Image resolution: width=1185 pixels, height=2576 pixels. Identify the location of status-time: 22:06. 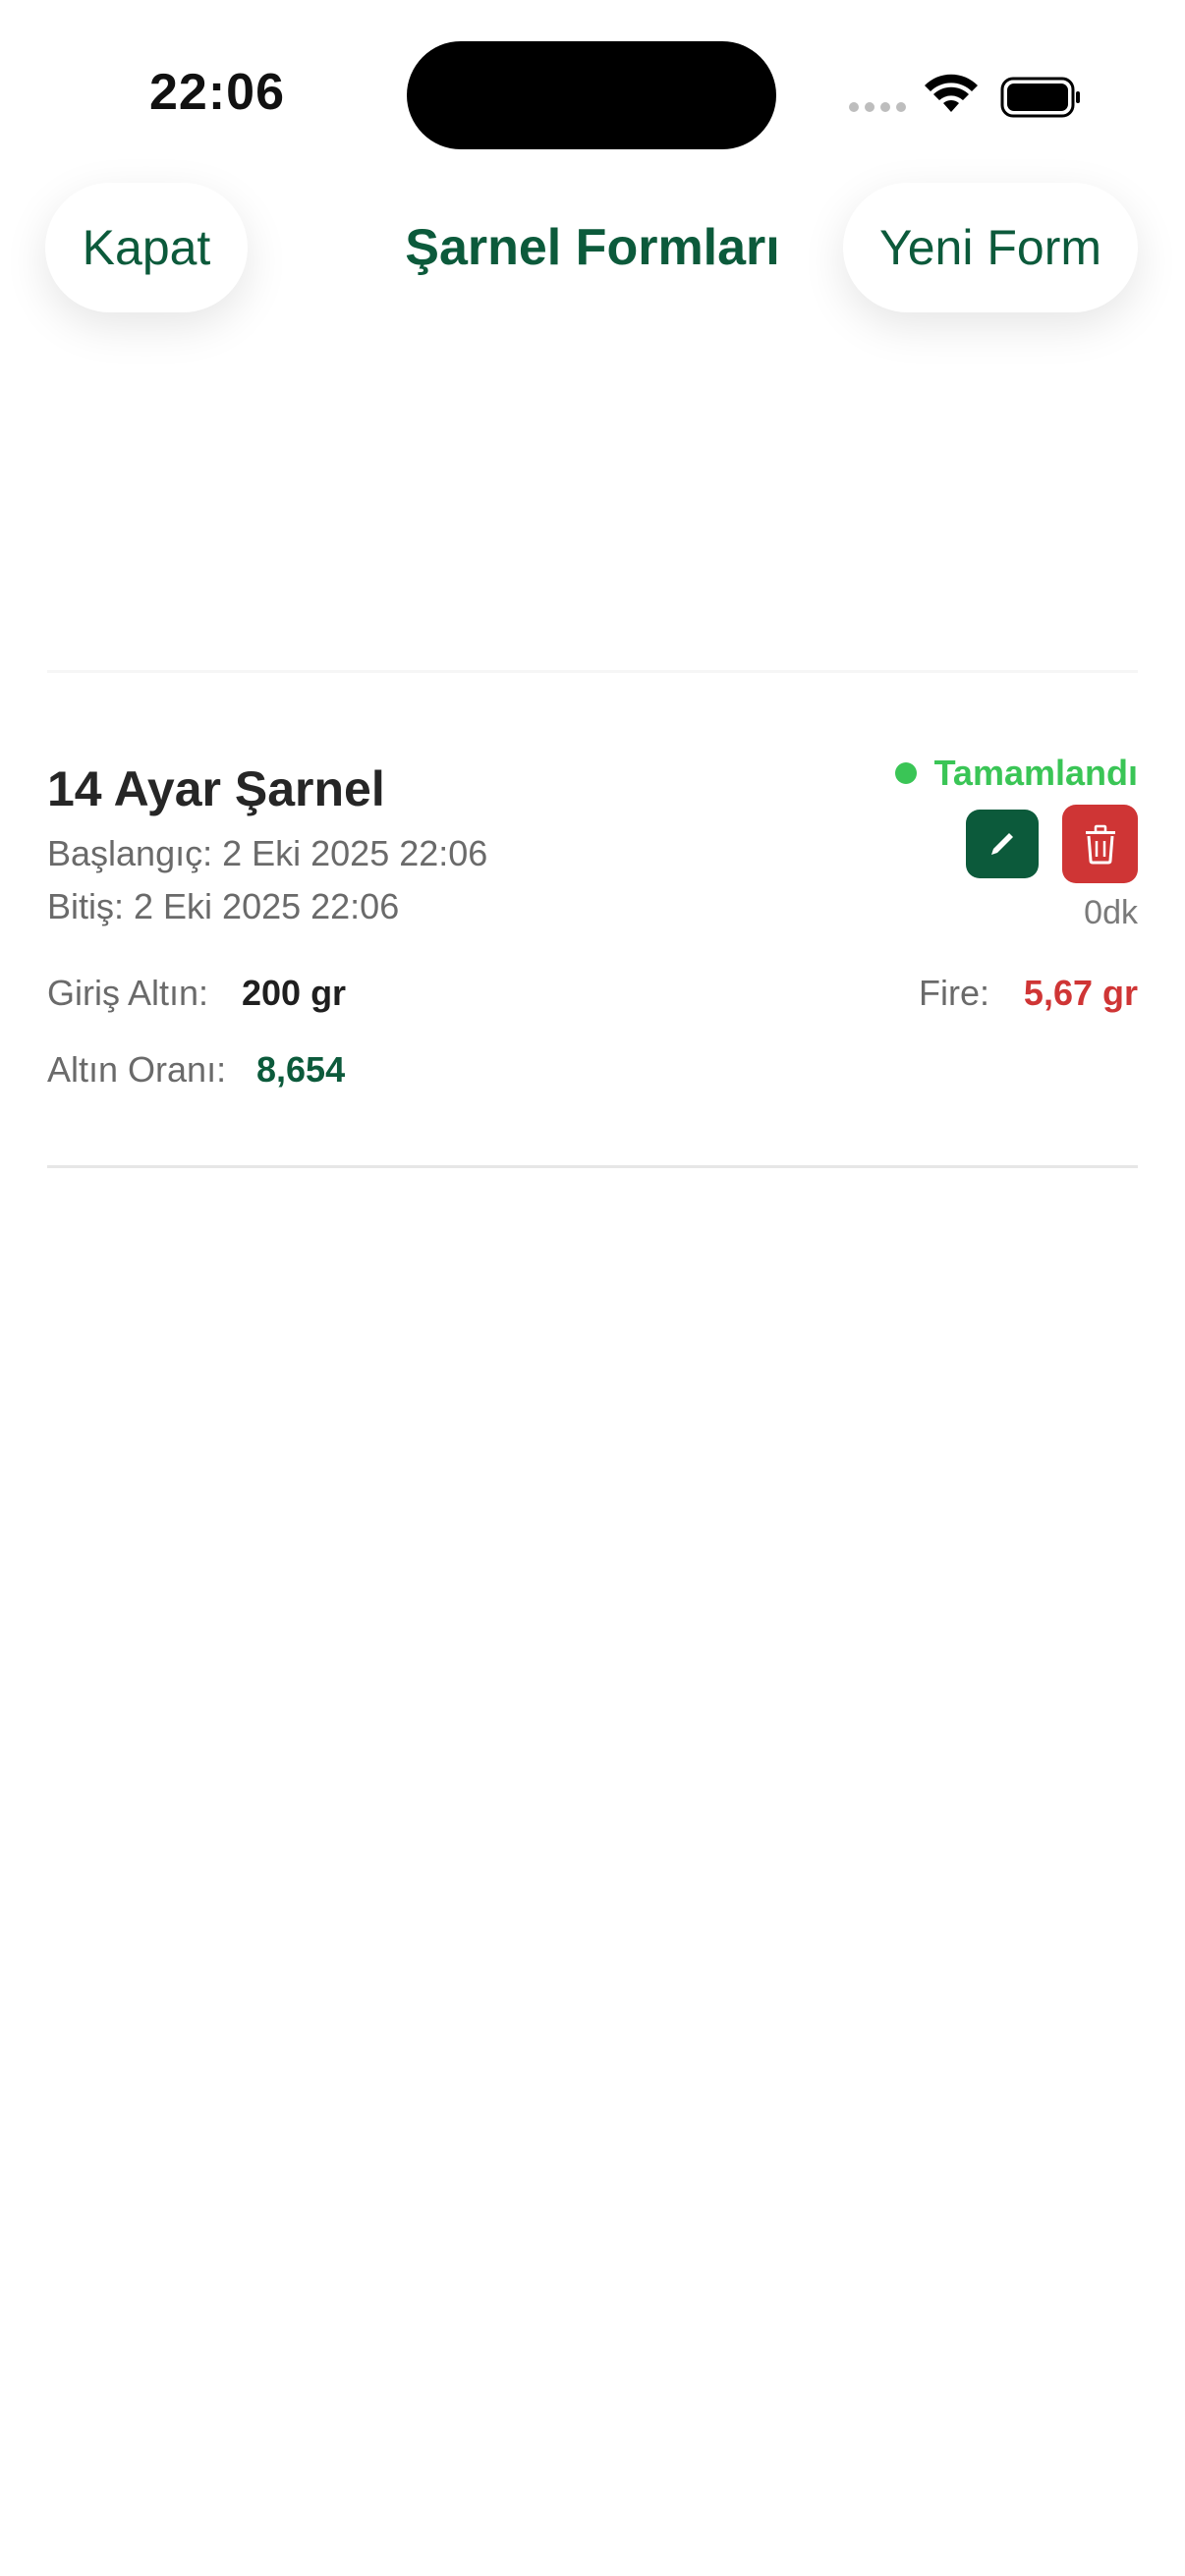
(217, 92).